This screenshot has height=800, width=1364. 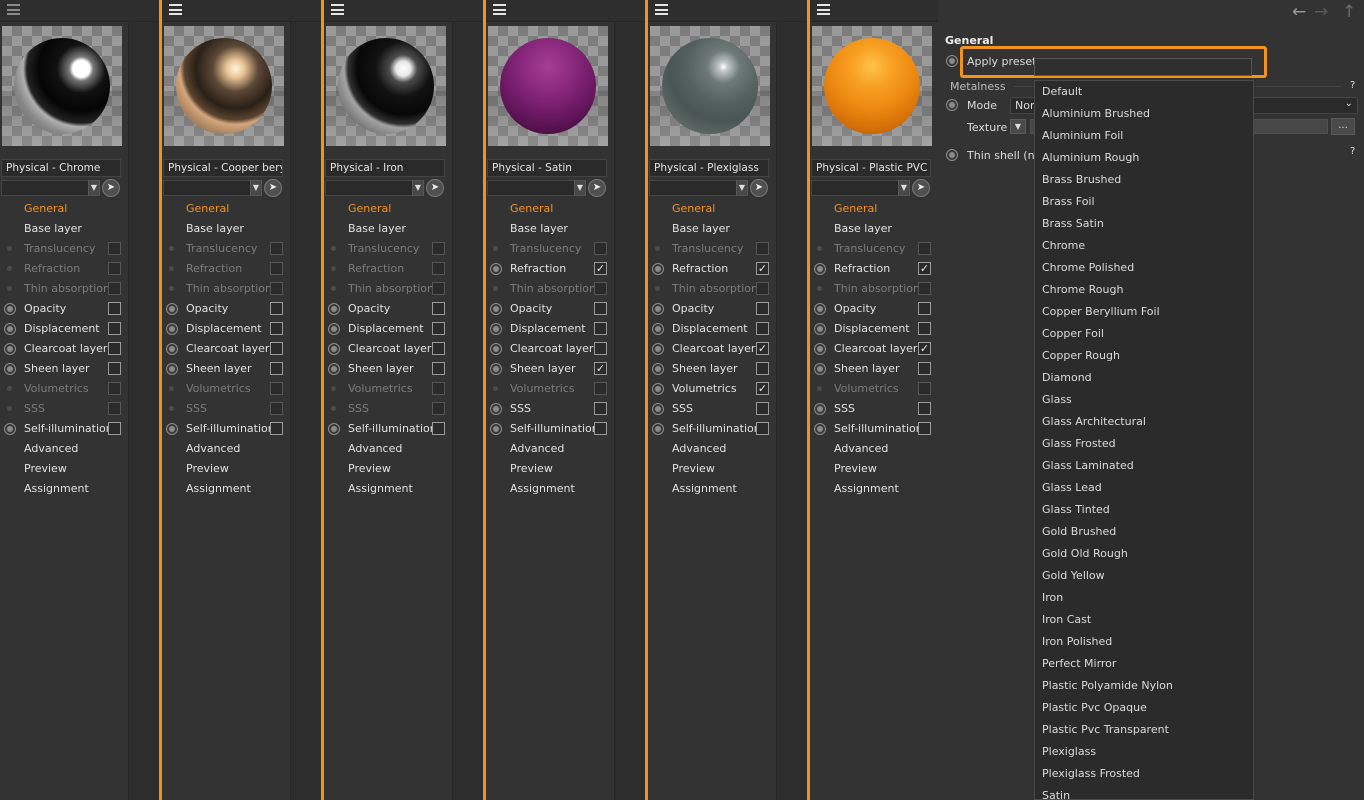 I want to click on channel-row: Advanced, so click(x=388, y=449).